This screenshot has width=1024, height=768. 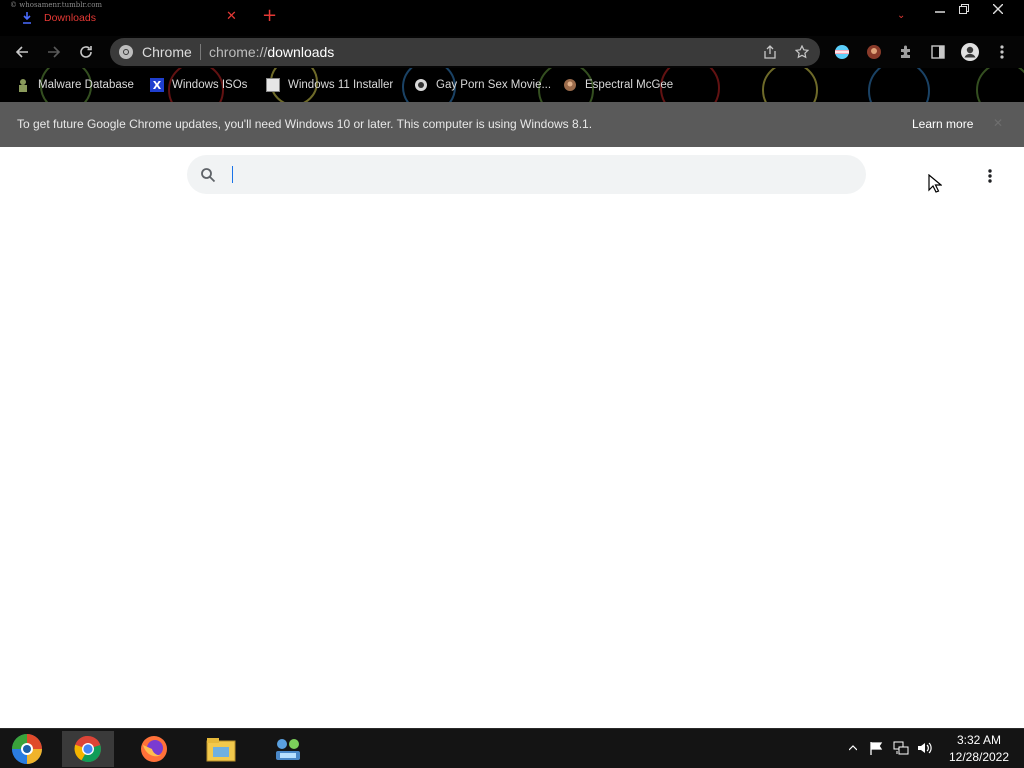 What do you see at coordinates (512, 748) in the screenshot?
I see `windows-taskbar: 3:32 AM 12/28/2022` at bounding box center [512, 748].